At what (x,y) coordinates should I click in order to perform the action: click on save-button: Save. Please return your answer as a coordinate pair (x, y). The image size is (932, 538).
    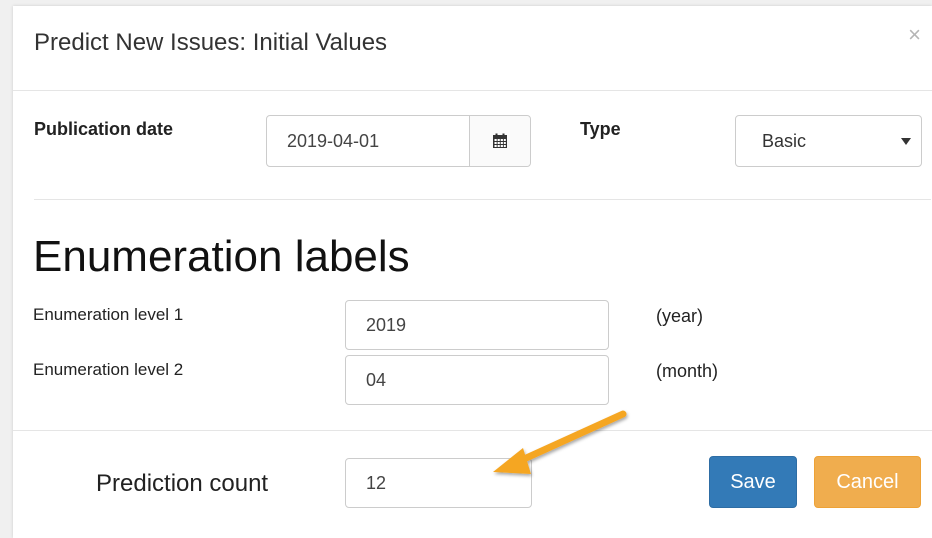
    Looking at the image, I should click on (753, 482).